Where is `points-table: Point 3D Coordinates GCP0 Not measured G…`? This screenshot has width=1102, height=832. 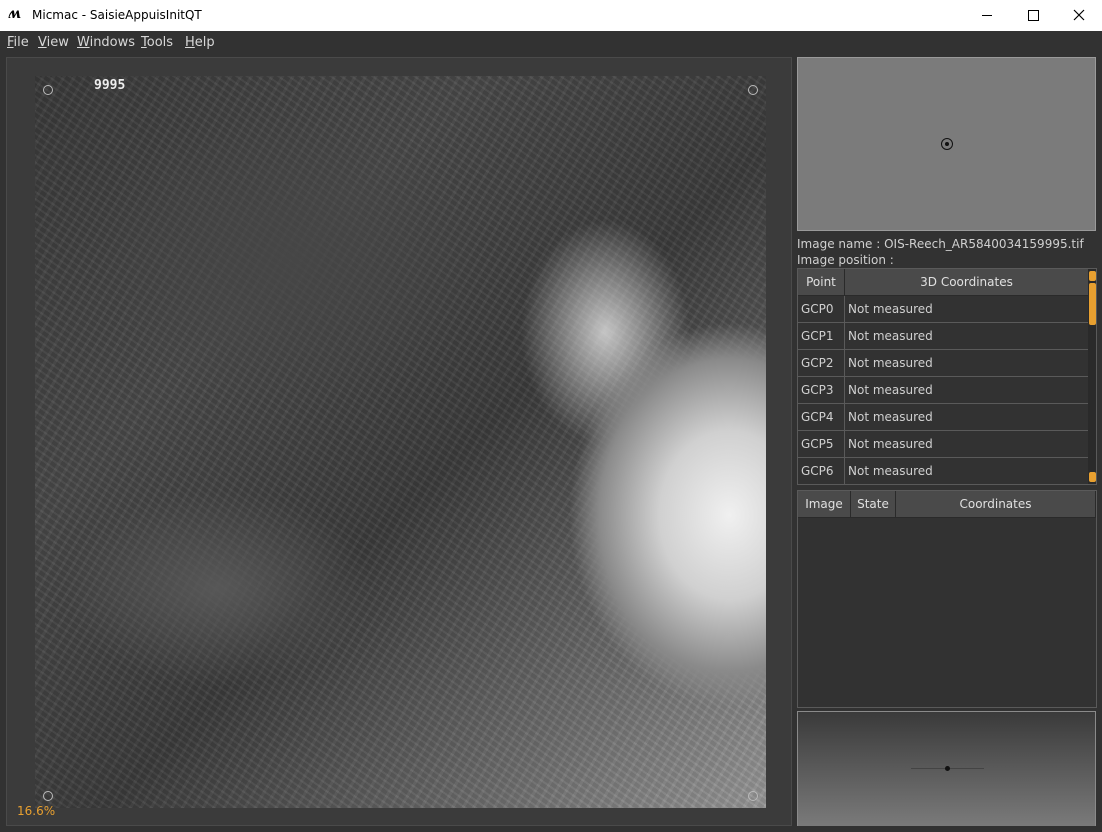
points-table: Point 3D Coordinates GCP0 Not measured G… is located at coordinates (947, 376).